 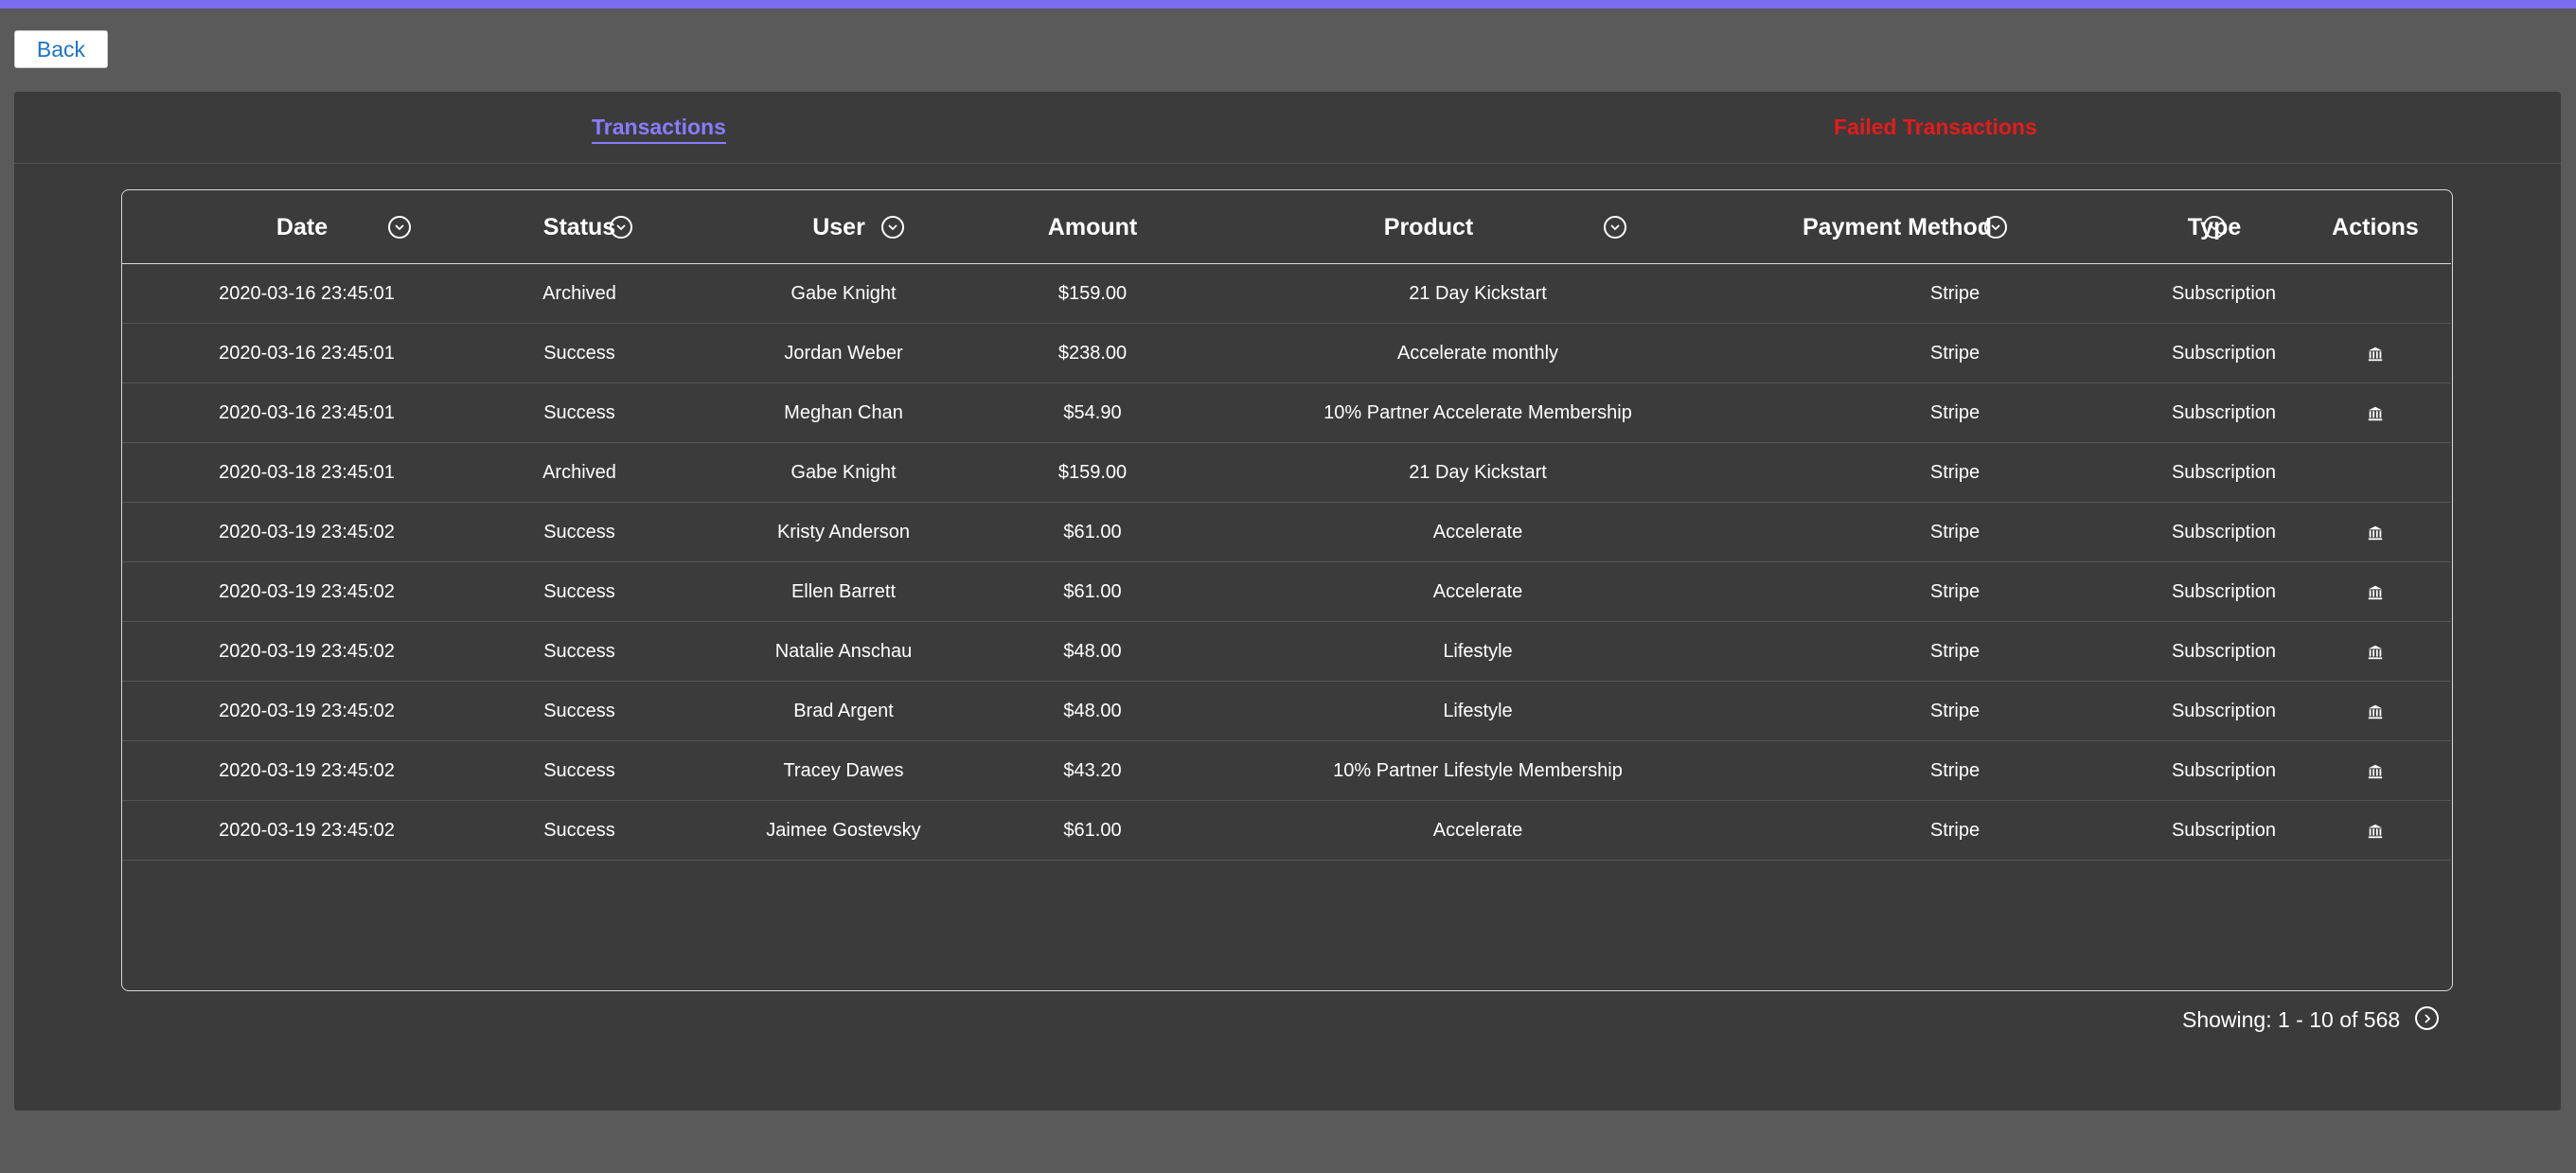 I want to click on pagination-status: Showing: 1 - 10 of 568, so click(x=2292, y=1019).